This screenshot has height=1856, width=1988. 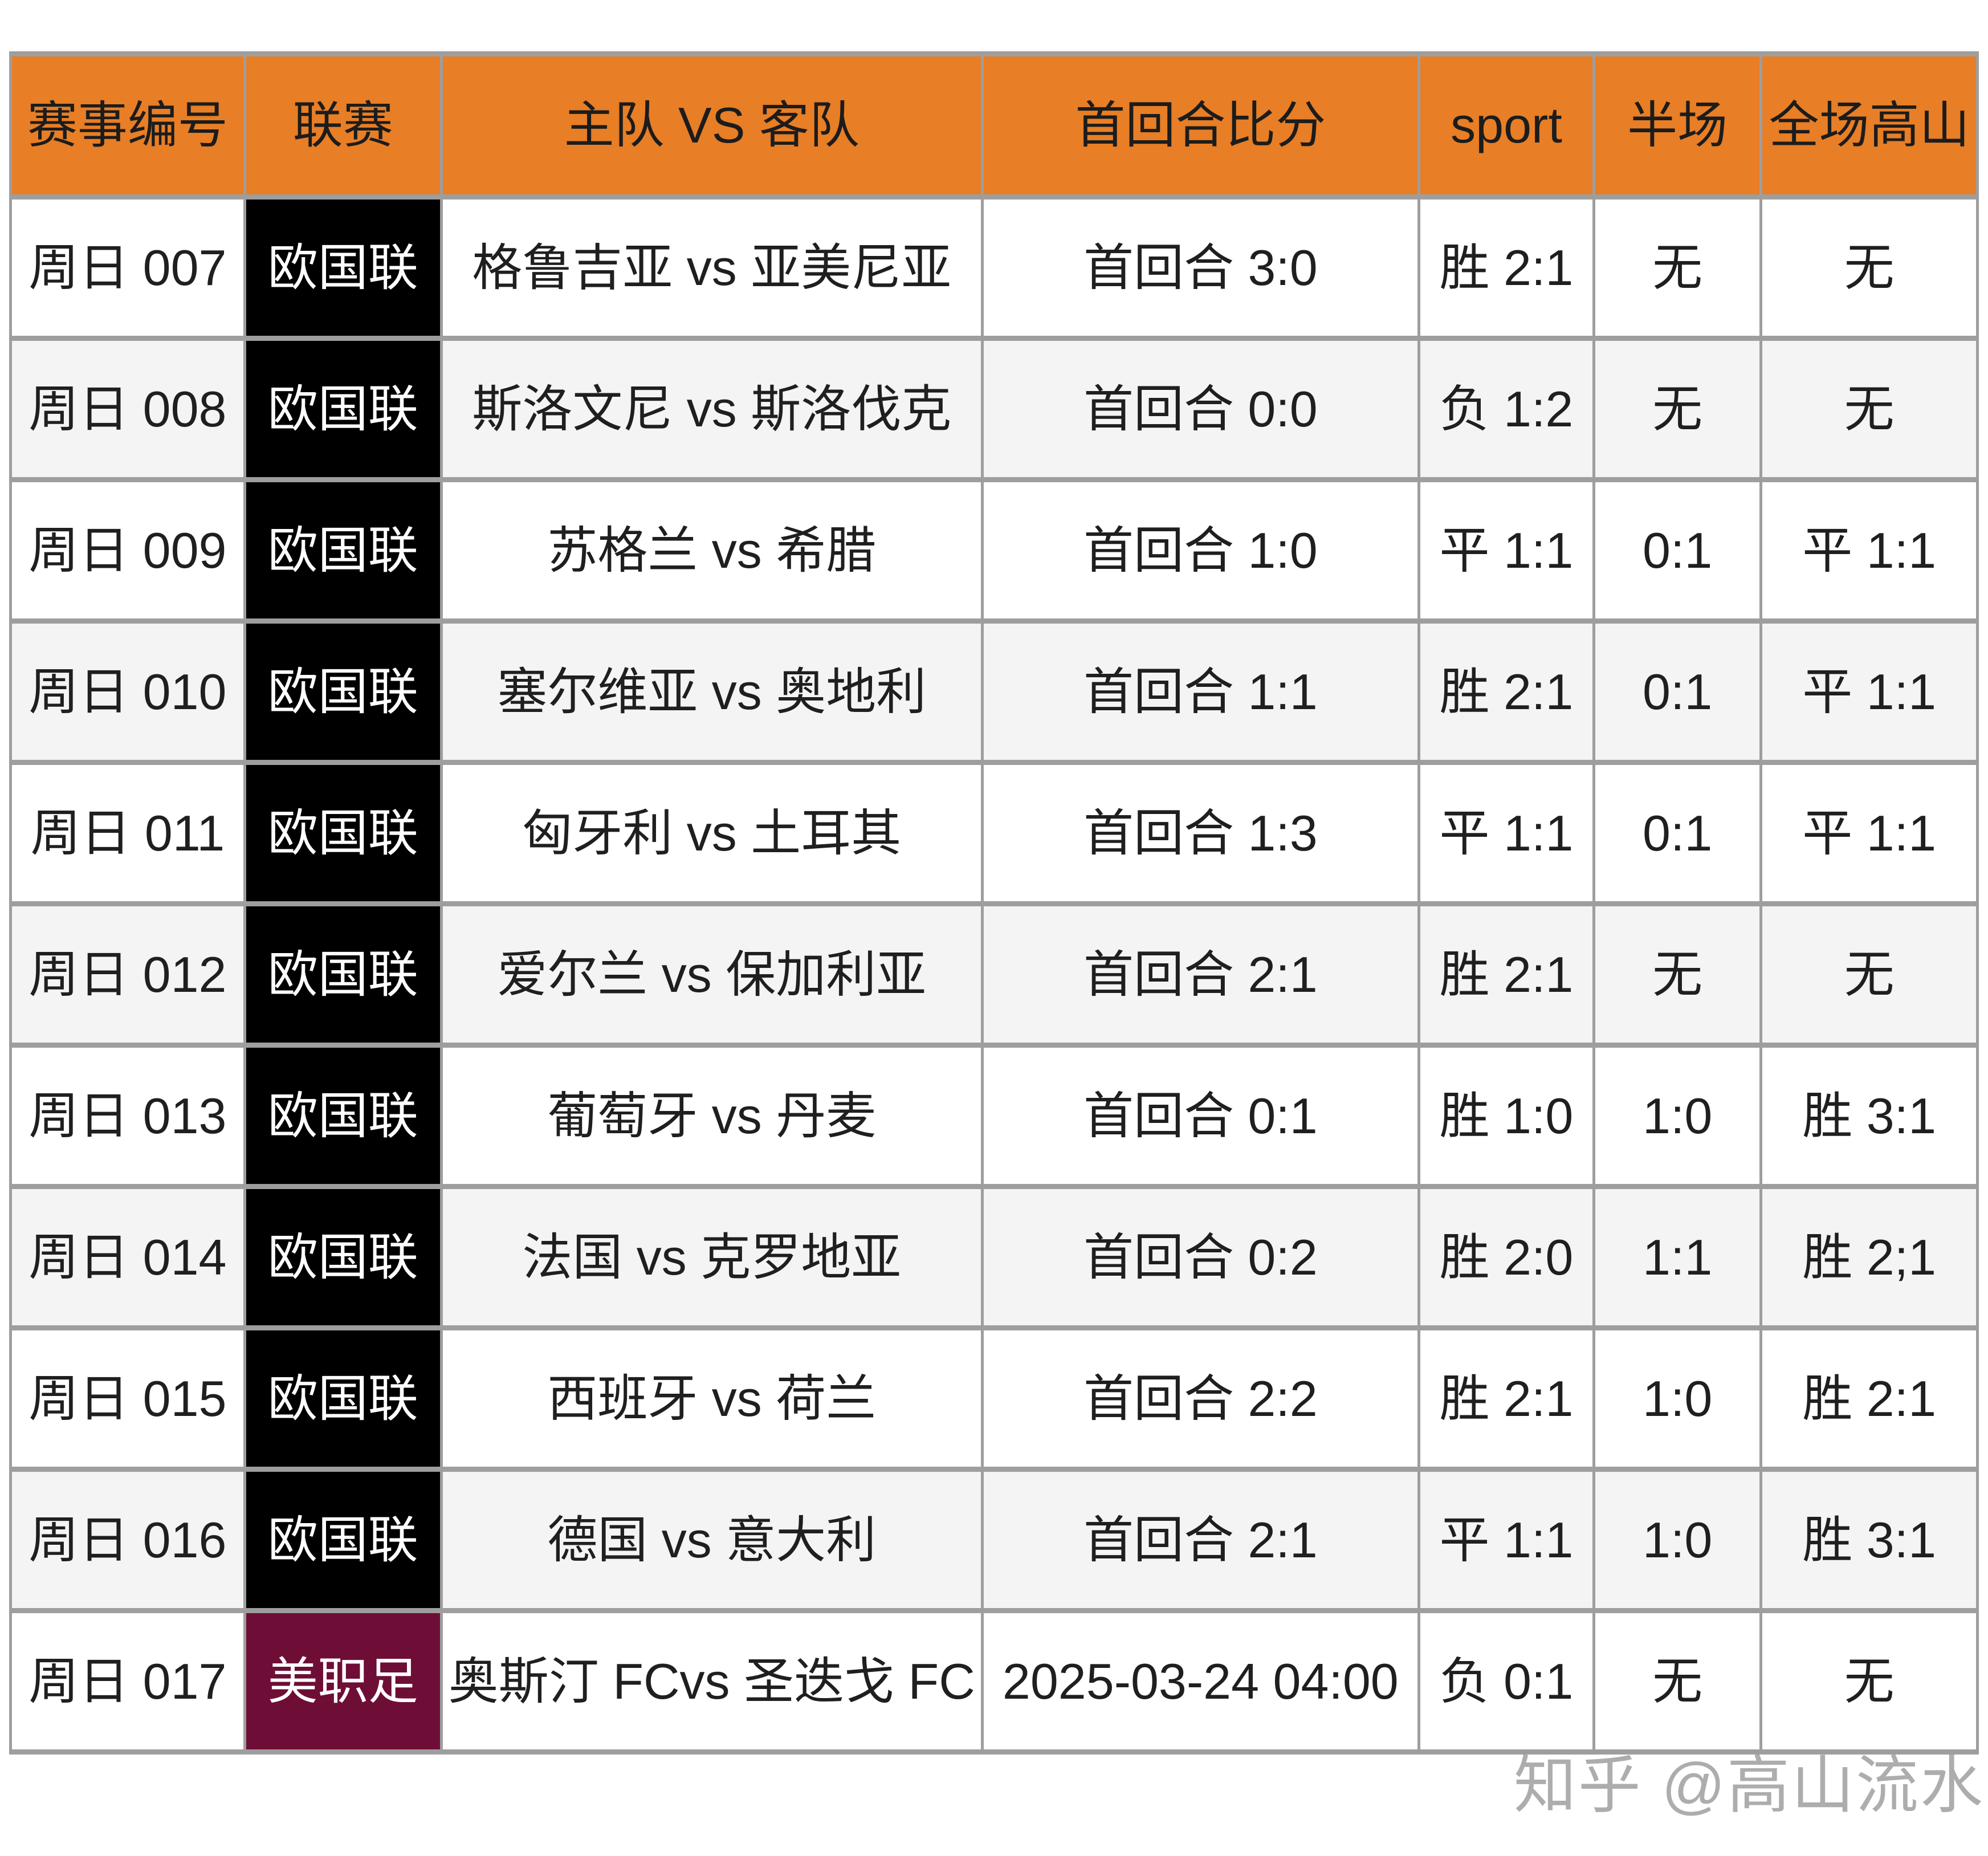 What do you see at coordinates (1869, 126) in the screenshot?
I see `col-header-full-time: 全场高山` at bounding box center [1869, 126].